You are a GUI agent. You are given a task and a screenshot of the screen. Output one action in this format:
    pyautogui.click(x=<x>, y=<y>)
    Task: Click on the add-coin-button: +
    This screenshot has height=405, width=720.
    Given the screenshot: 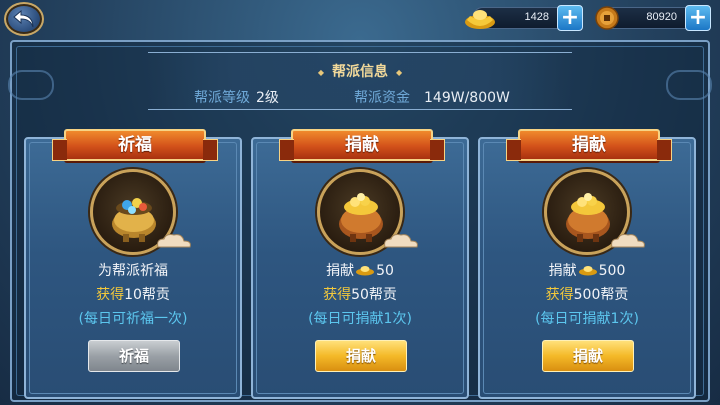 What is the action you would take?
    pyautogui.click(x=698, y=18)
    